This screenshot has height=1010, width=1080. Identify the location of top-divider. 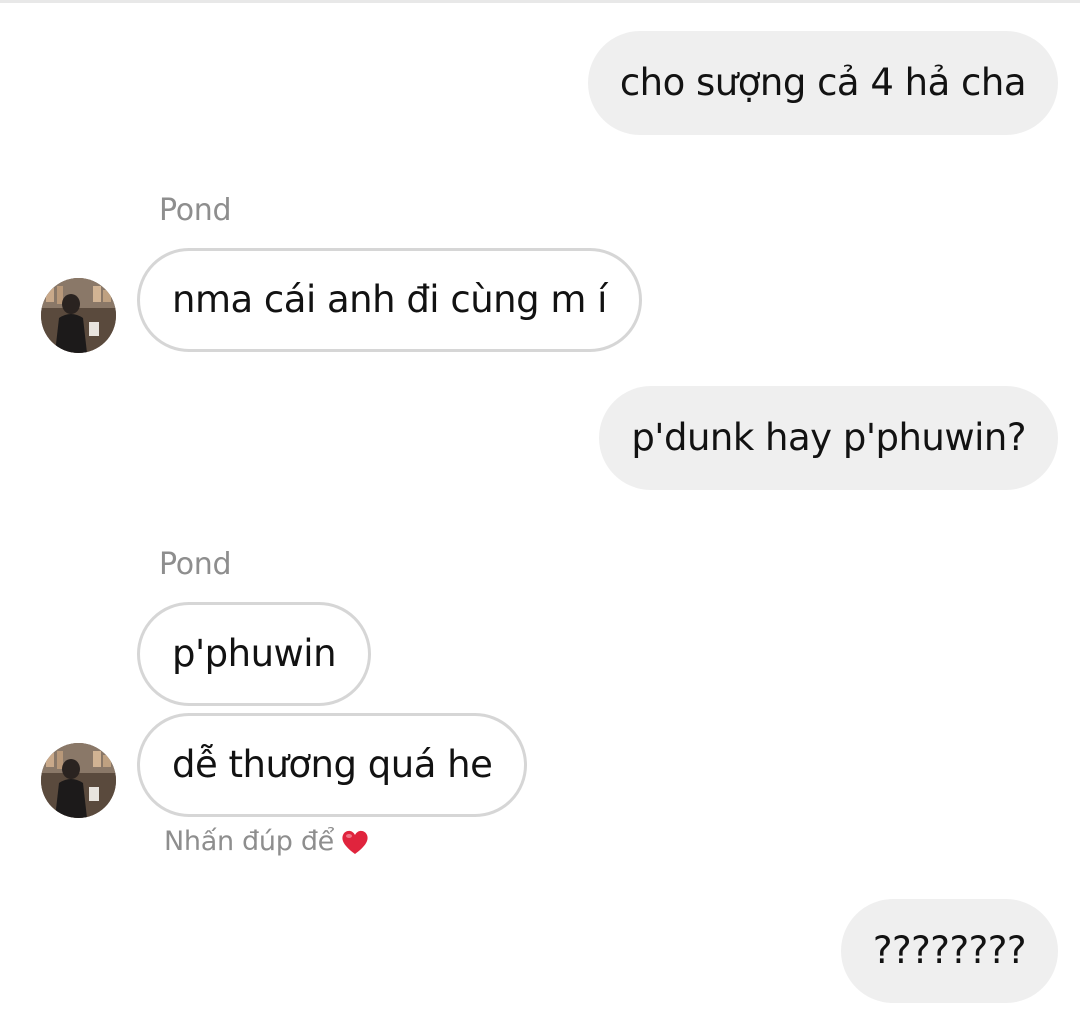
(540, 1).